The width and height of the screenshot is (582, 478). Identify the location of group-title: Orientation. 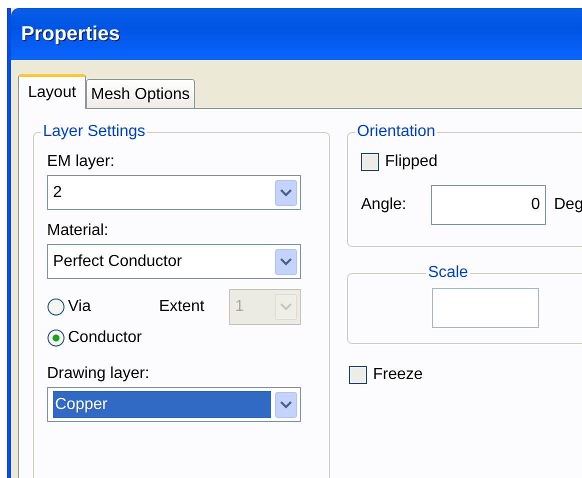
(396, 132).